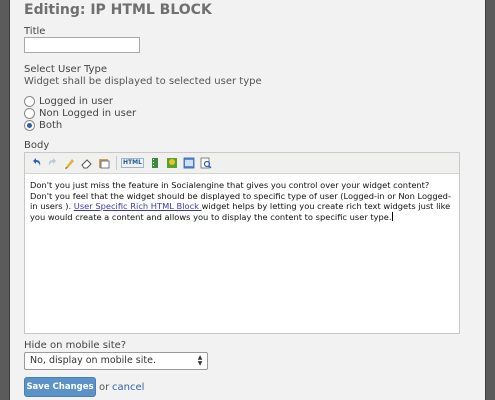  I want to click on title-input, so click(82, 45).